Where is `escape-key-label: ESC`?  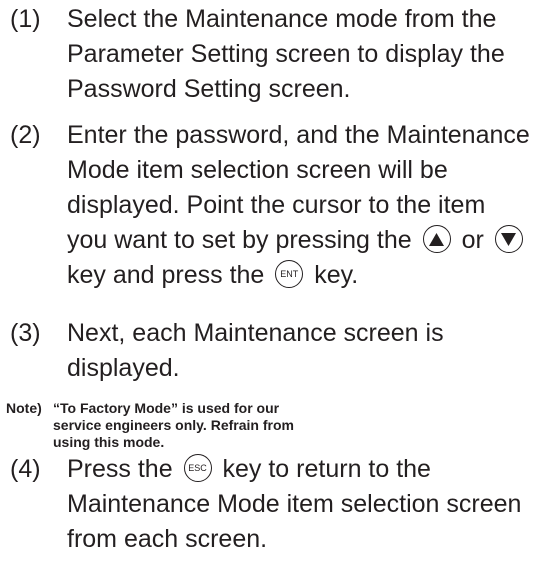 escape-key-label: ESC is located at coordinates (197, 467).